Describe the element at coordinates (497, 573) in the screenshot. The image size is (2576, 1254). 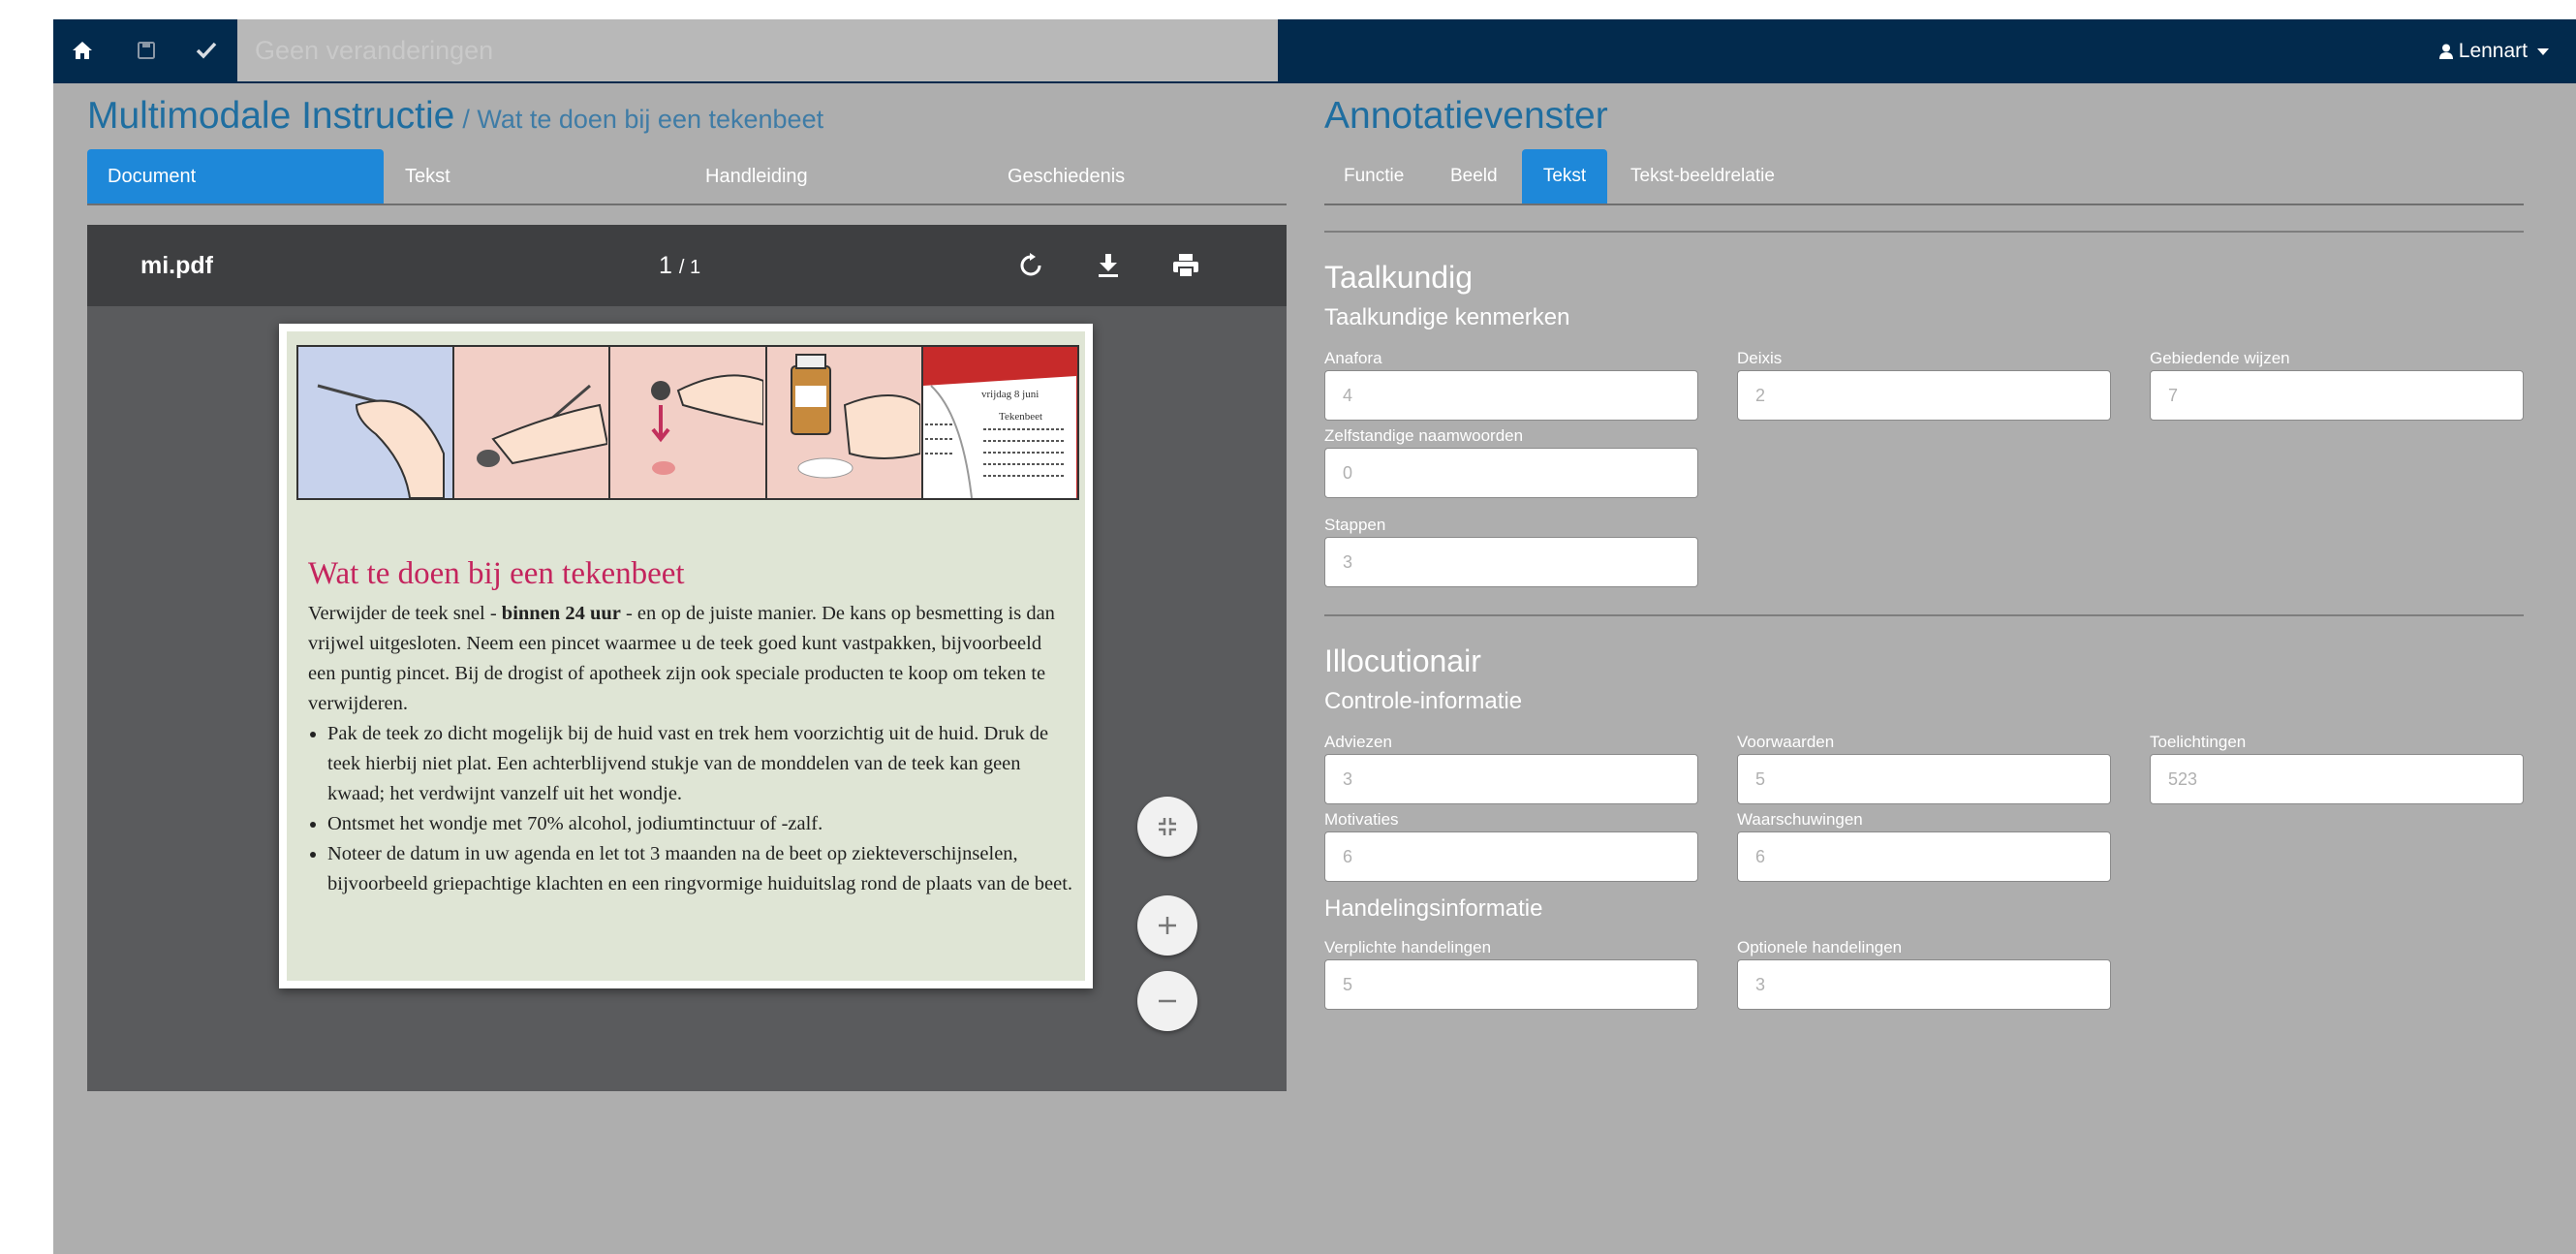
I see `doc-title: Wat te doen bij een tekenbeet` at that location.